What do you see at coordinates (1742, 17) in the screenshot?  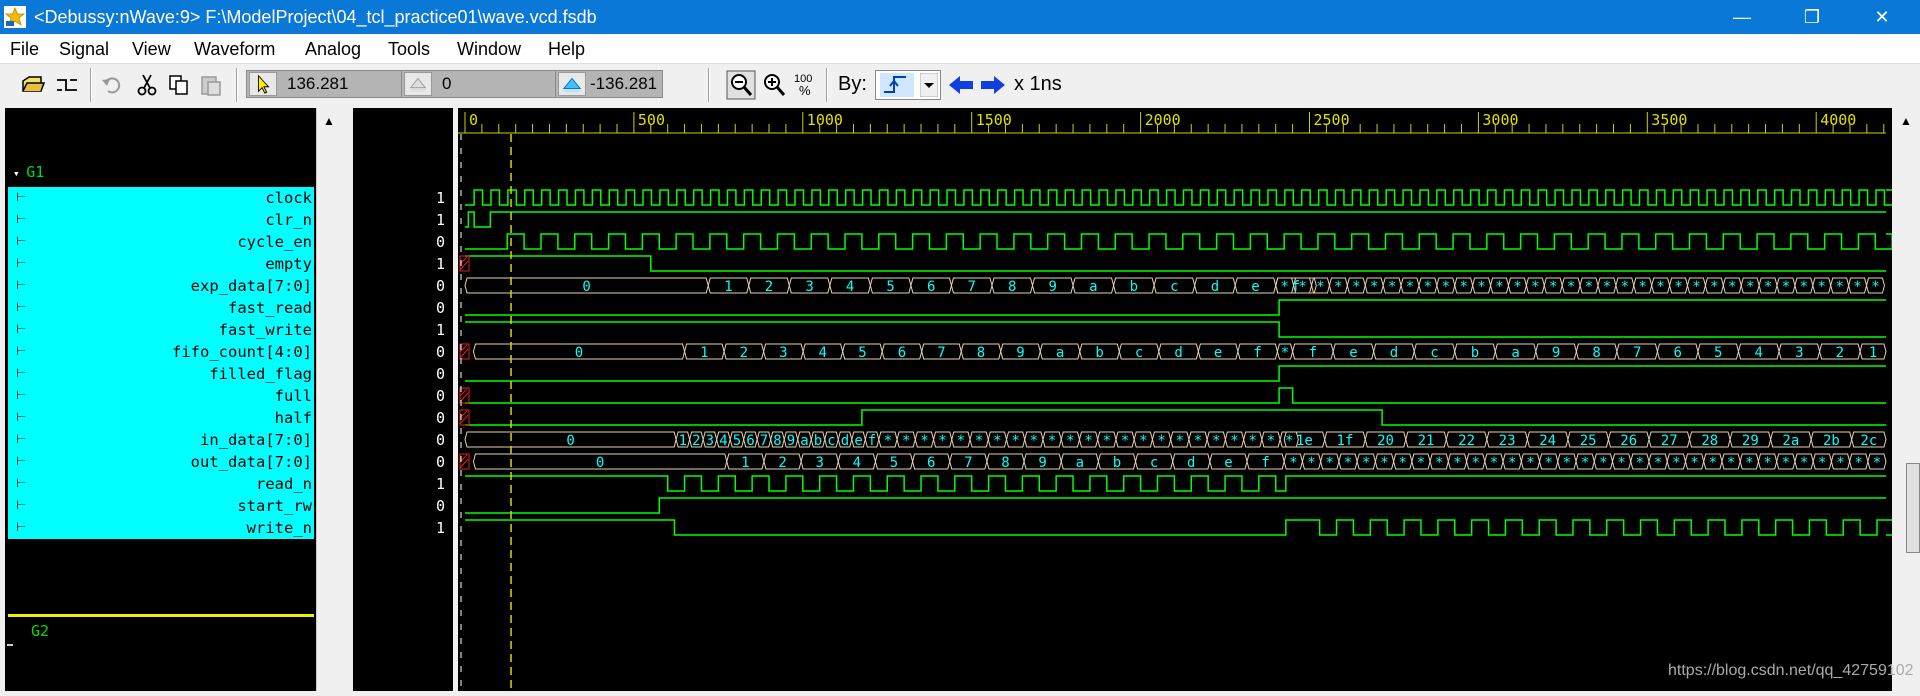 I see `minimize-button: —` at bounding box center [1742, 17].